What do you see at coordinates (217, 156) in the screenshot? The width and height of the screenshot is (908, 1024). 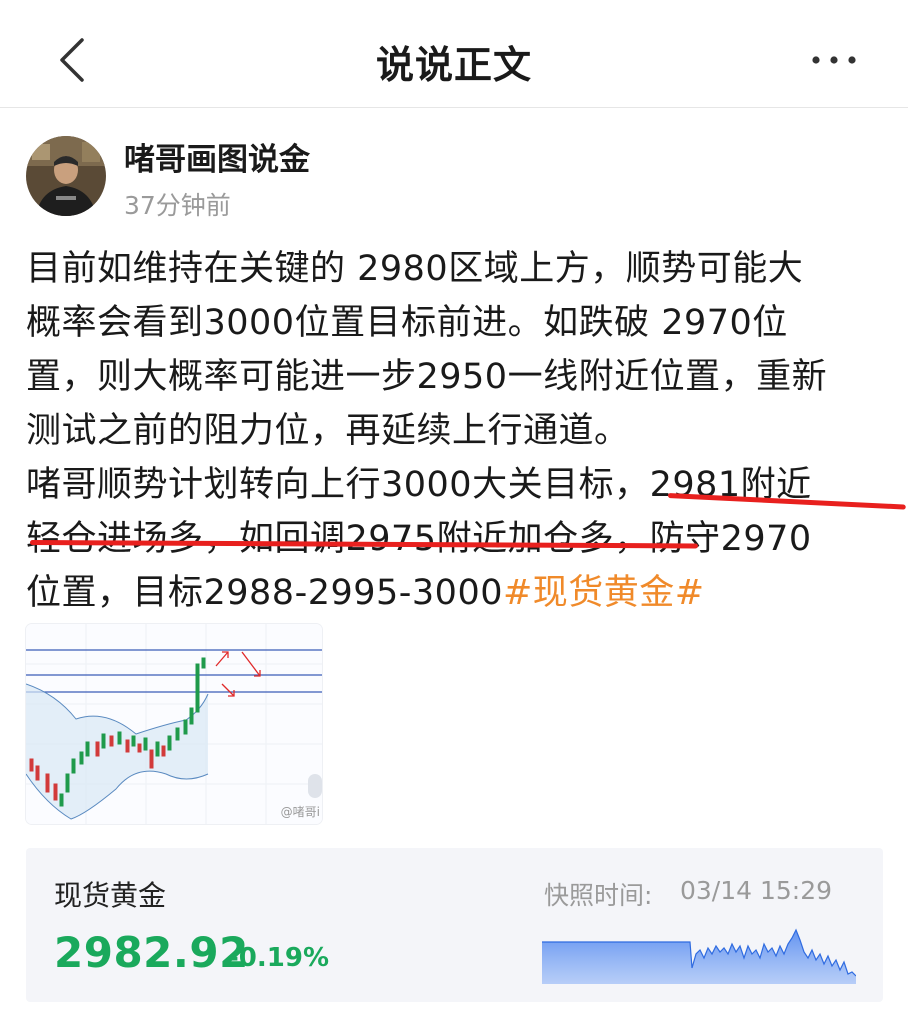 I see `author-name: 啫哥画图说金` at bounding box center [217, 156].